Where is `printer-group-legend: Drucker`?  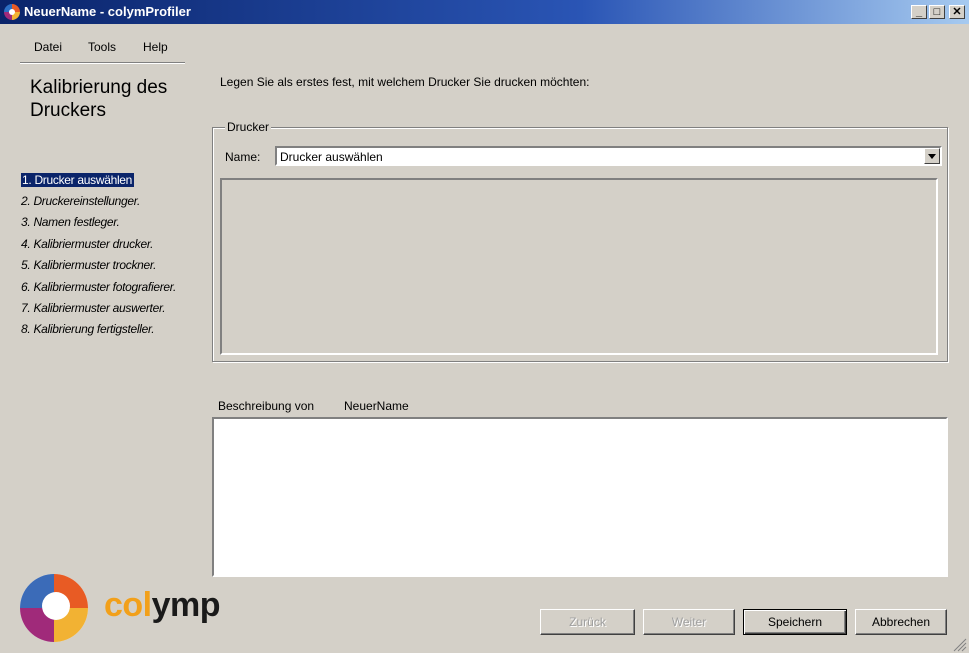 printer-group-legend: Drucker is located at coordinates (248, 127).